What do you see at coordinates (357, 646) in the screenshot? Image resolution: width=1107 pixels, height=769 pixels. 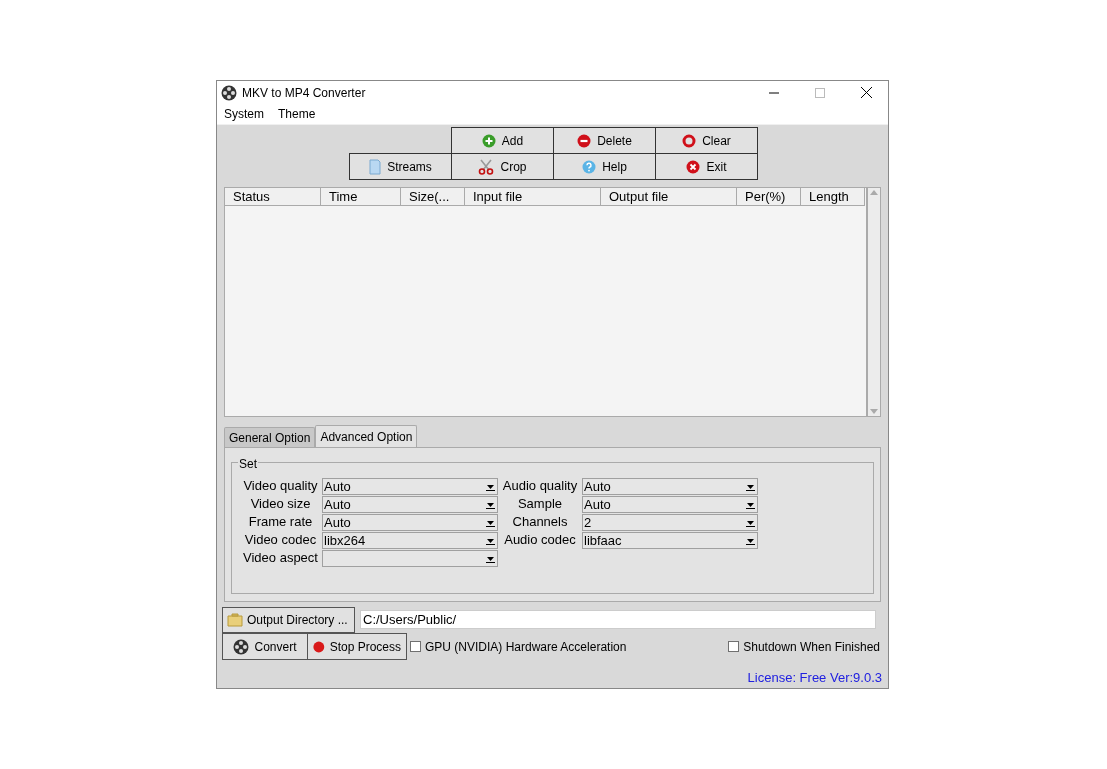 I see `action-button: Stop Process` at bounding box center [357, 646].